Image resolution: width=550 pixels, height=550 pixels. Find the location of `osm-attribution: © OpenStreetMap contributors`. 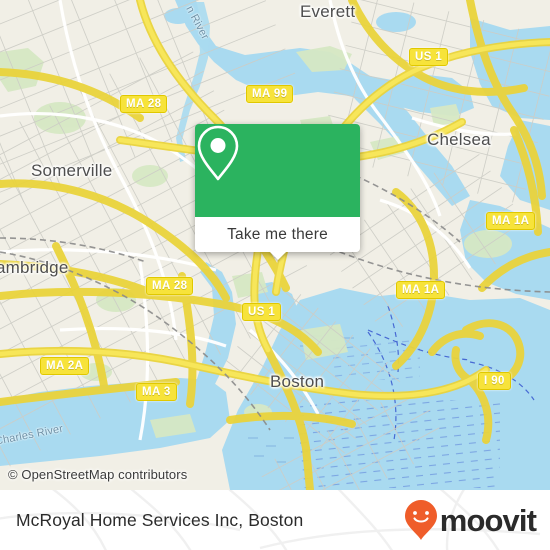

osm-attribution: © OpenStreetMap contributors is located at coordinates (97, 474).